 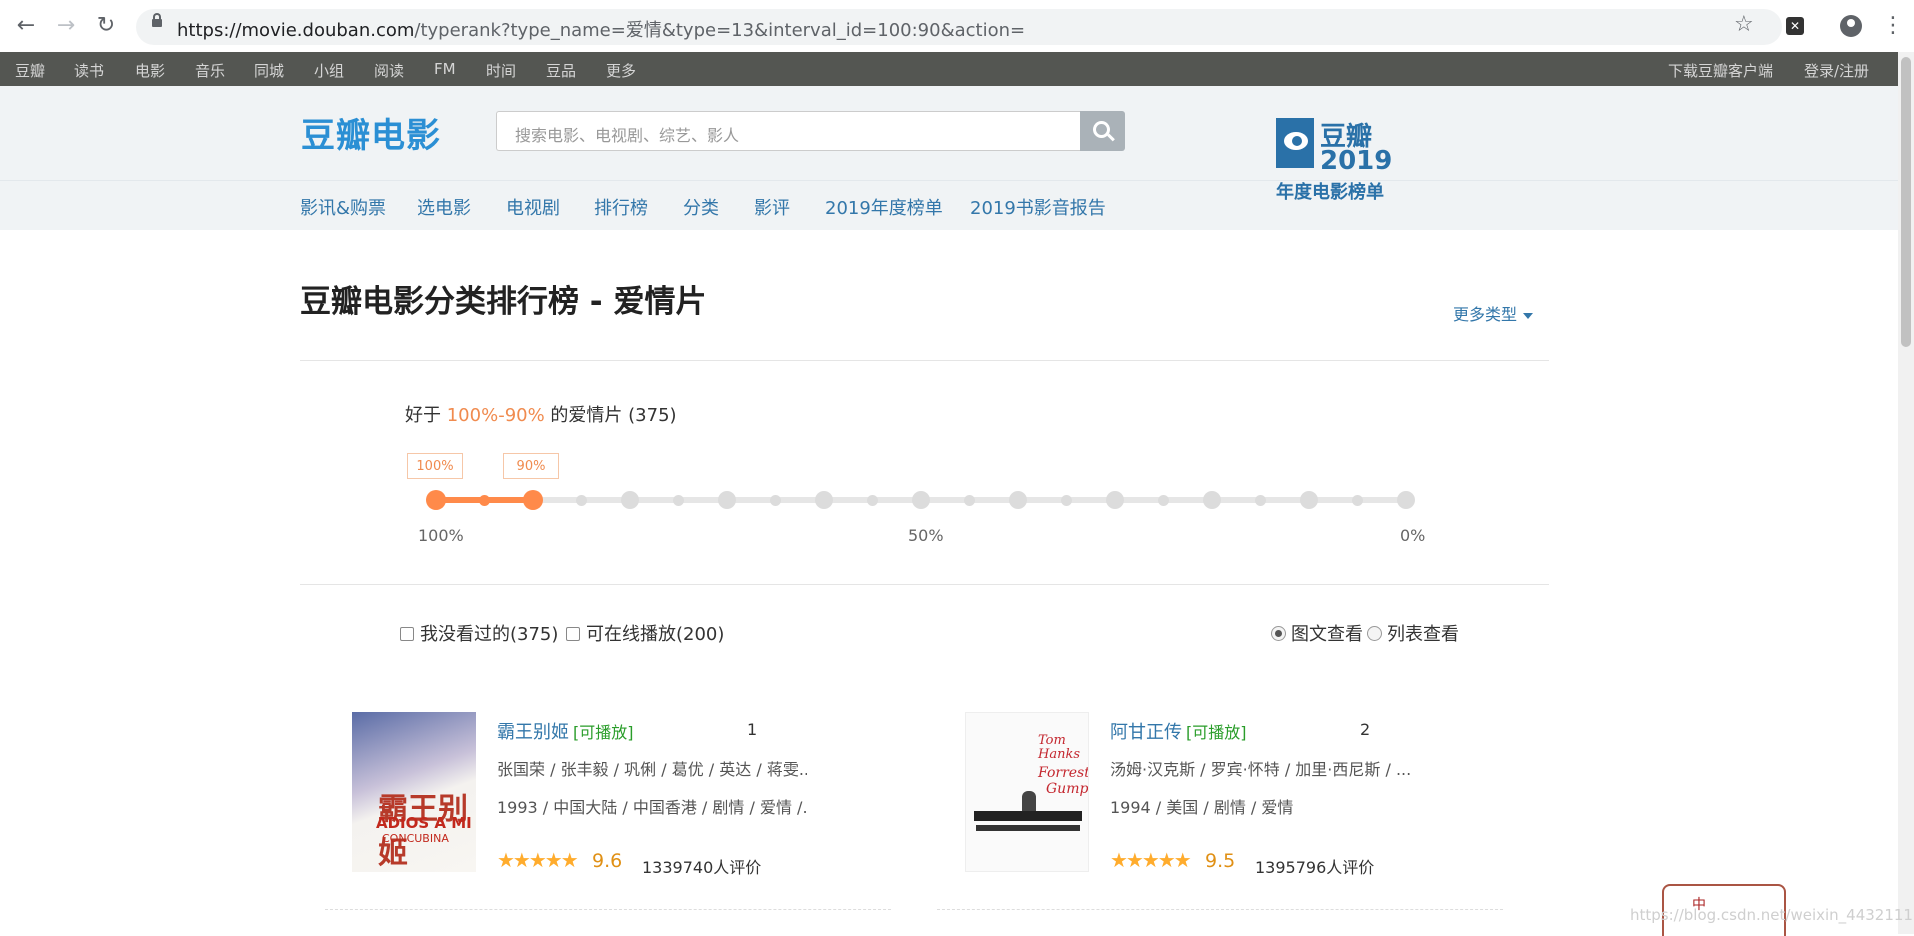 I want to click on playable-tag: [可播放], so click(x=1216, y=732).